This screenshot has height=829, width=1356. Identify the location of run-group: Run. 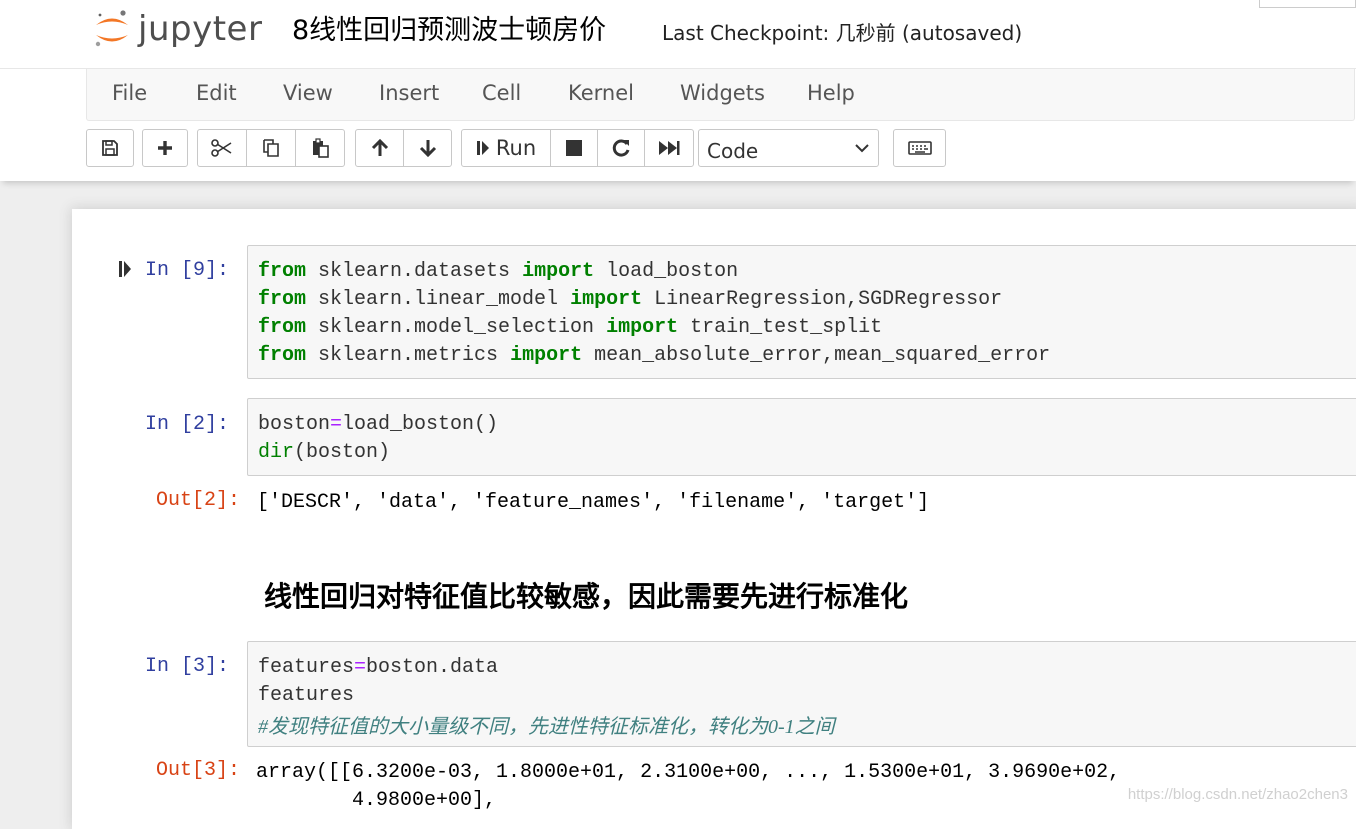
(577, 148).